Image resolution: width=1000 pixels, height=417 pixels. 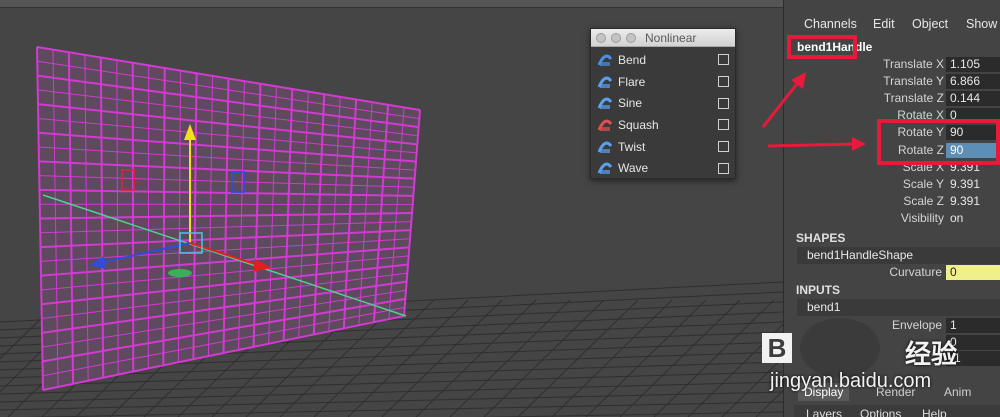 I want to click on curvature-label: Curvature, so click(x=915, y=272).